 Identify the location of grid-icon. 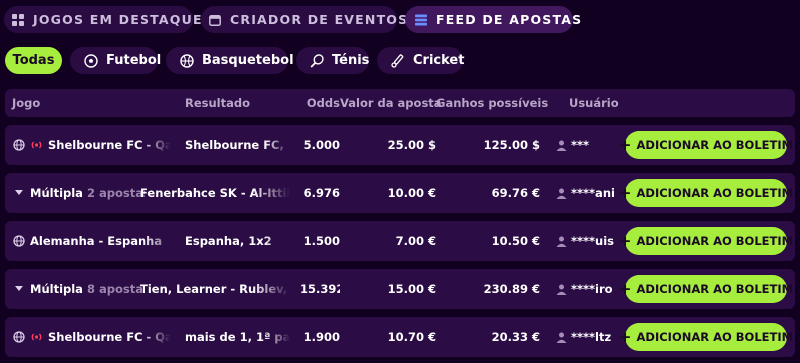
(18, 19).